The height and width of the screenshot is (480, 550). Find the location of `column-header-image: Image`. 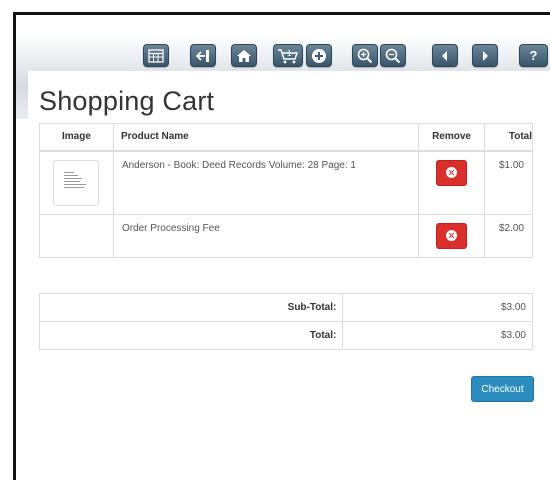

column-header-image: Image is located at coordinates (76, 137).